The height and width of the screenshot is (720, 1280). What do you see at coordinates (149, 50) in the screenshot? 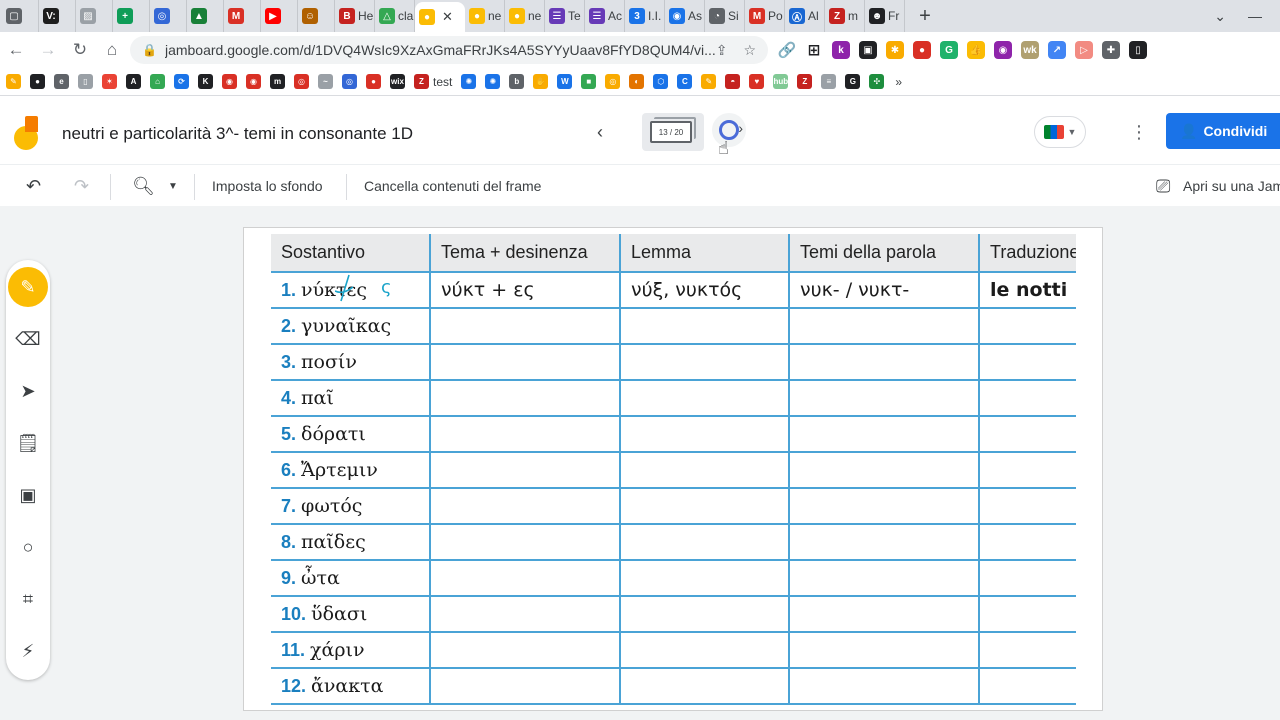
I see `lock-icon: 🔒` at bounding box center [149, 50].